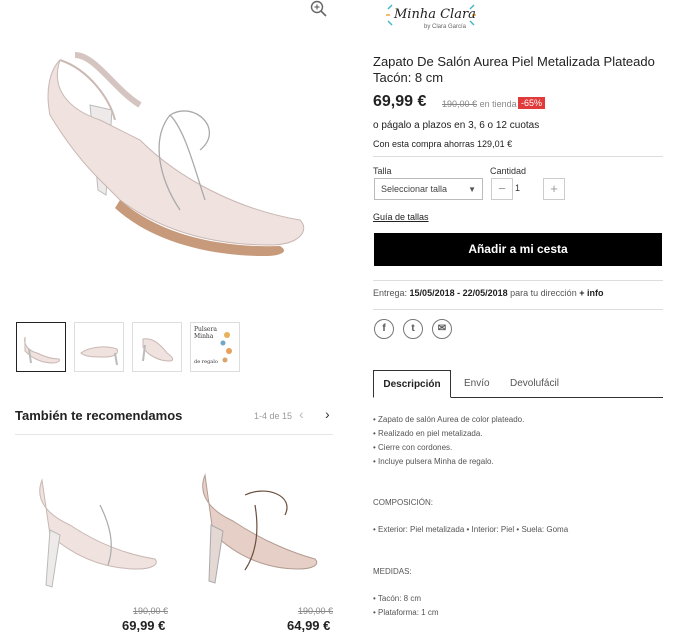  Describe the element at coordinates (445, 27) in the screenshot. I see `logo-subtext: by Clara García` at that location.